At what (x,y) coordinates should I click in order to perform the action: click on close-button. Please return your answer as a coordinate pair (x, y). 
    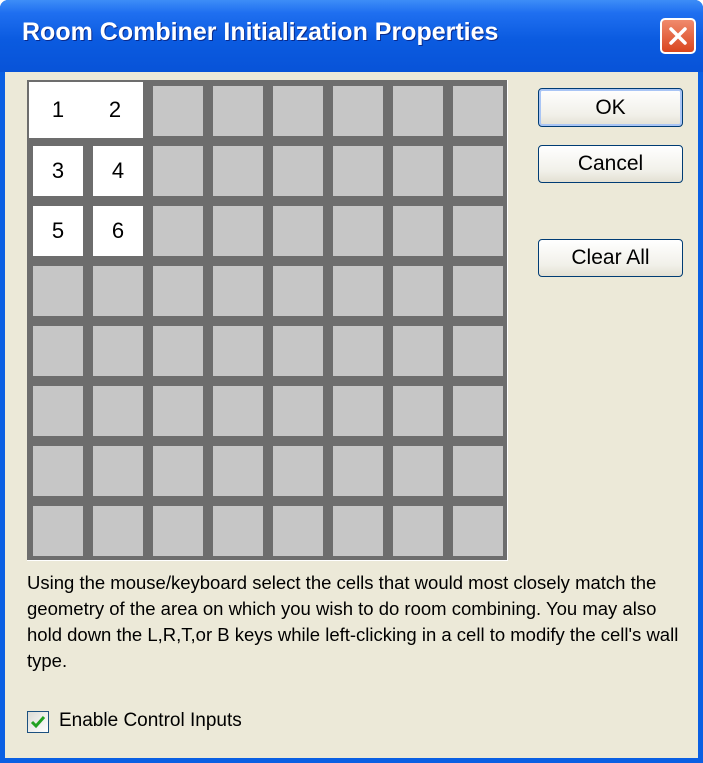
    Looking at the image, I should click on (678, 36).